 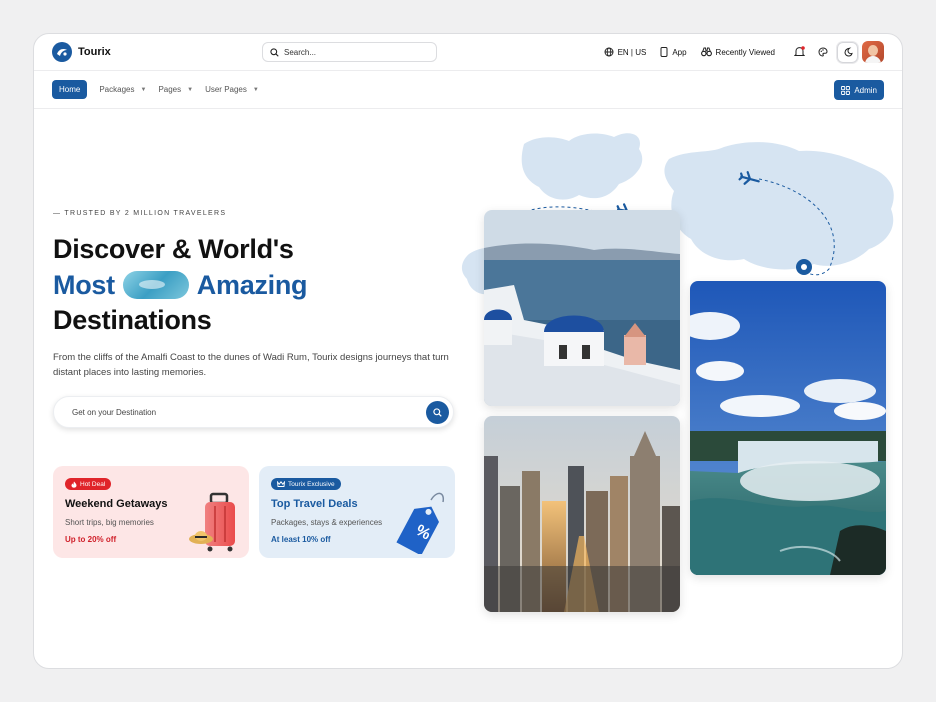 I want to click on palette-icon, so click(x=823, y=52).